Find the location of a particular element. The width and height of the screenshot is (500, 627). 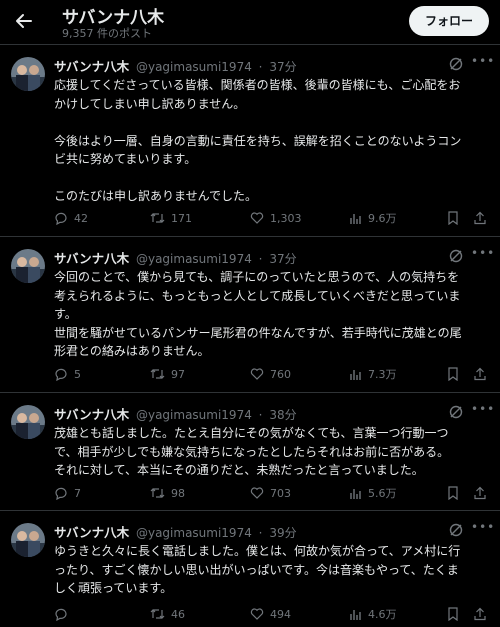

repost-count: 171 is located at coordinates (181, 218).